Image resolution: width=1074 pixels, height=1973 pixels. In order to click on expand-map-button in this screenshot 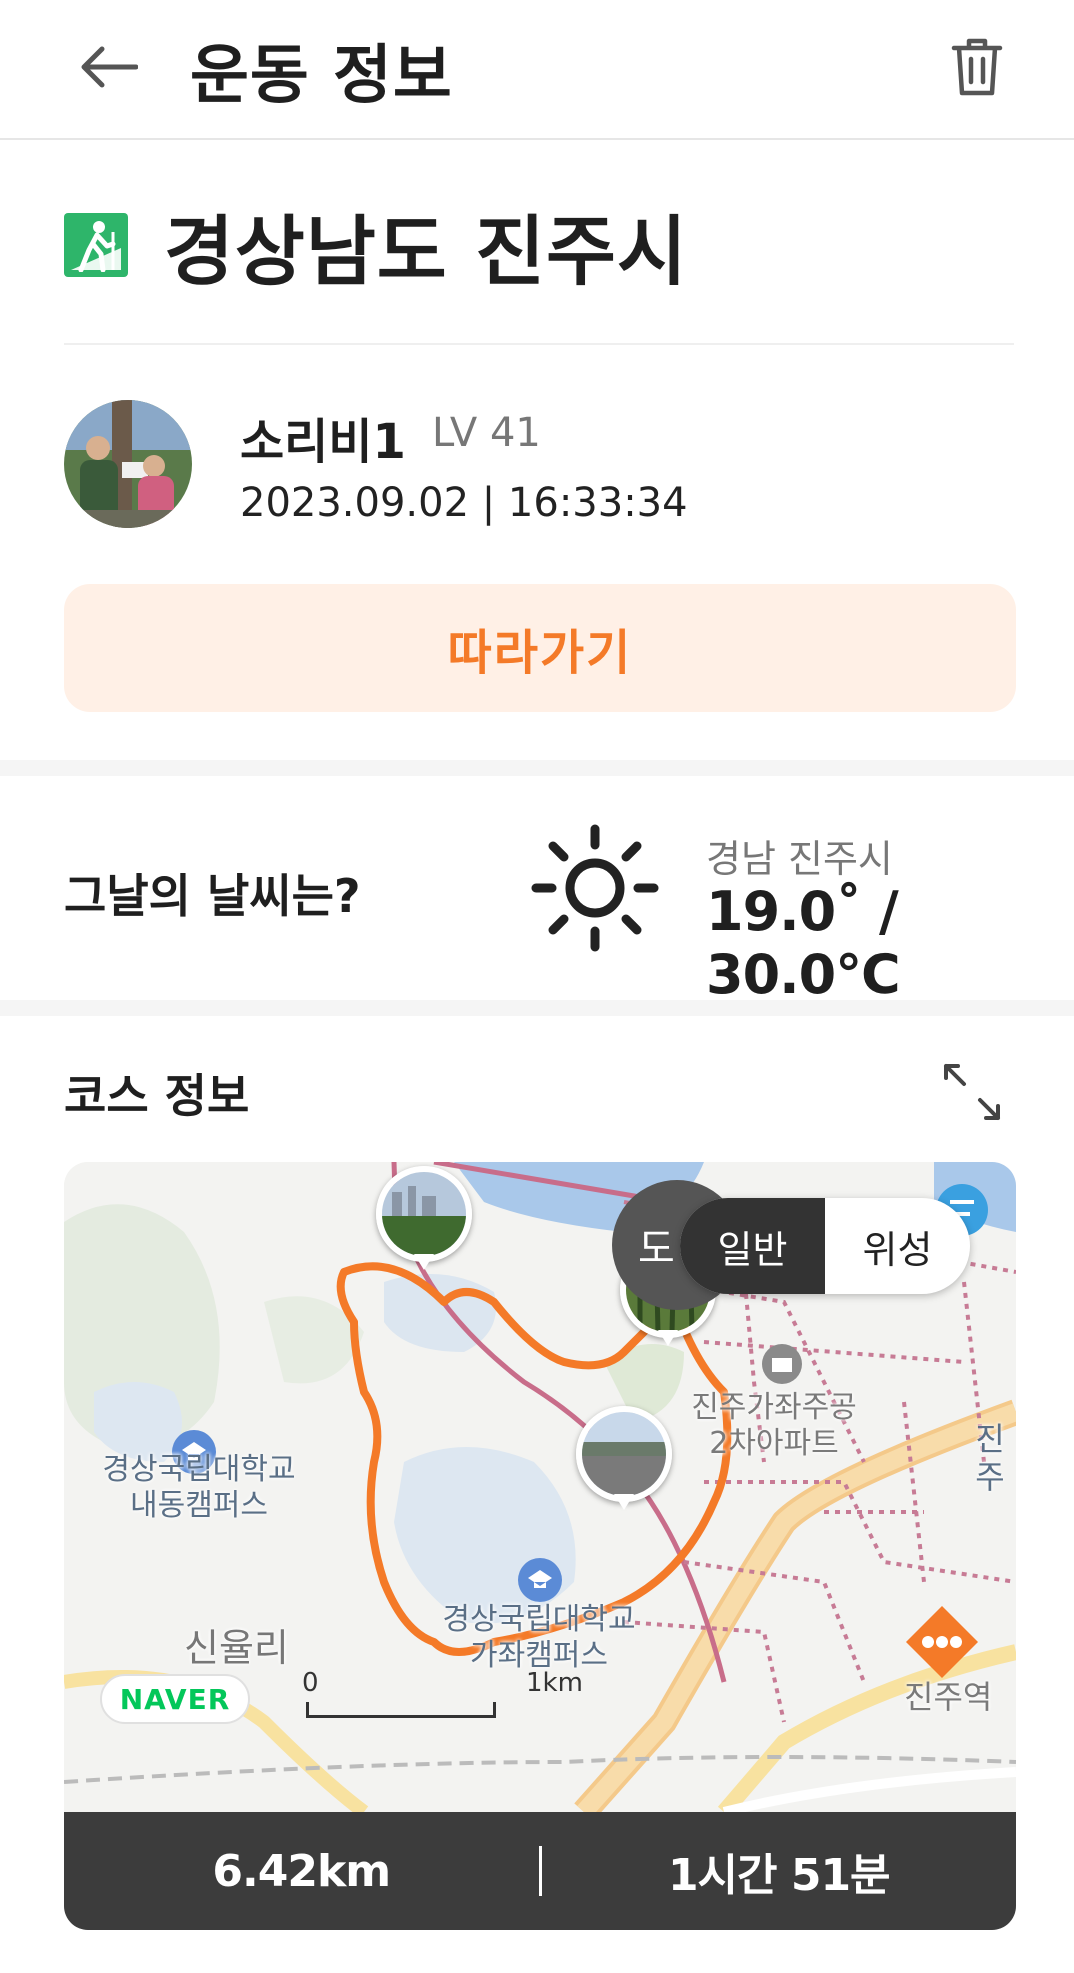, I will do `click(972, 1092)`.